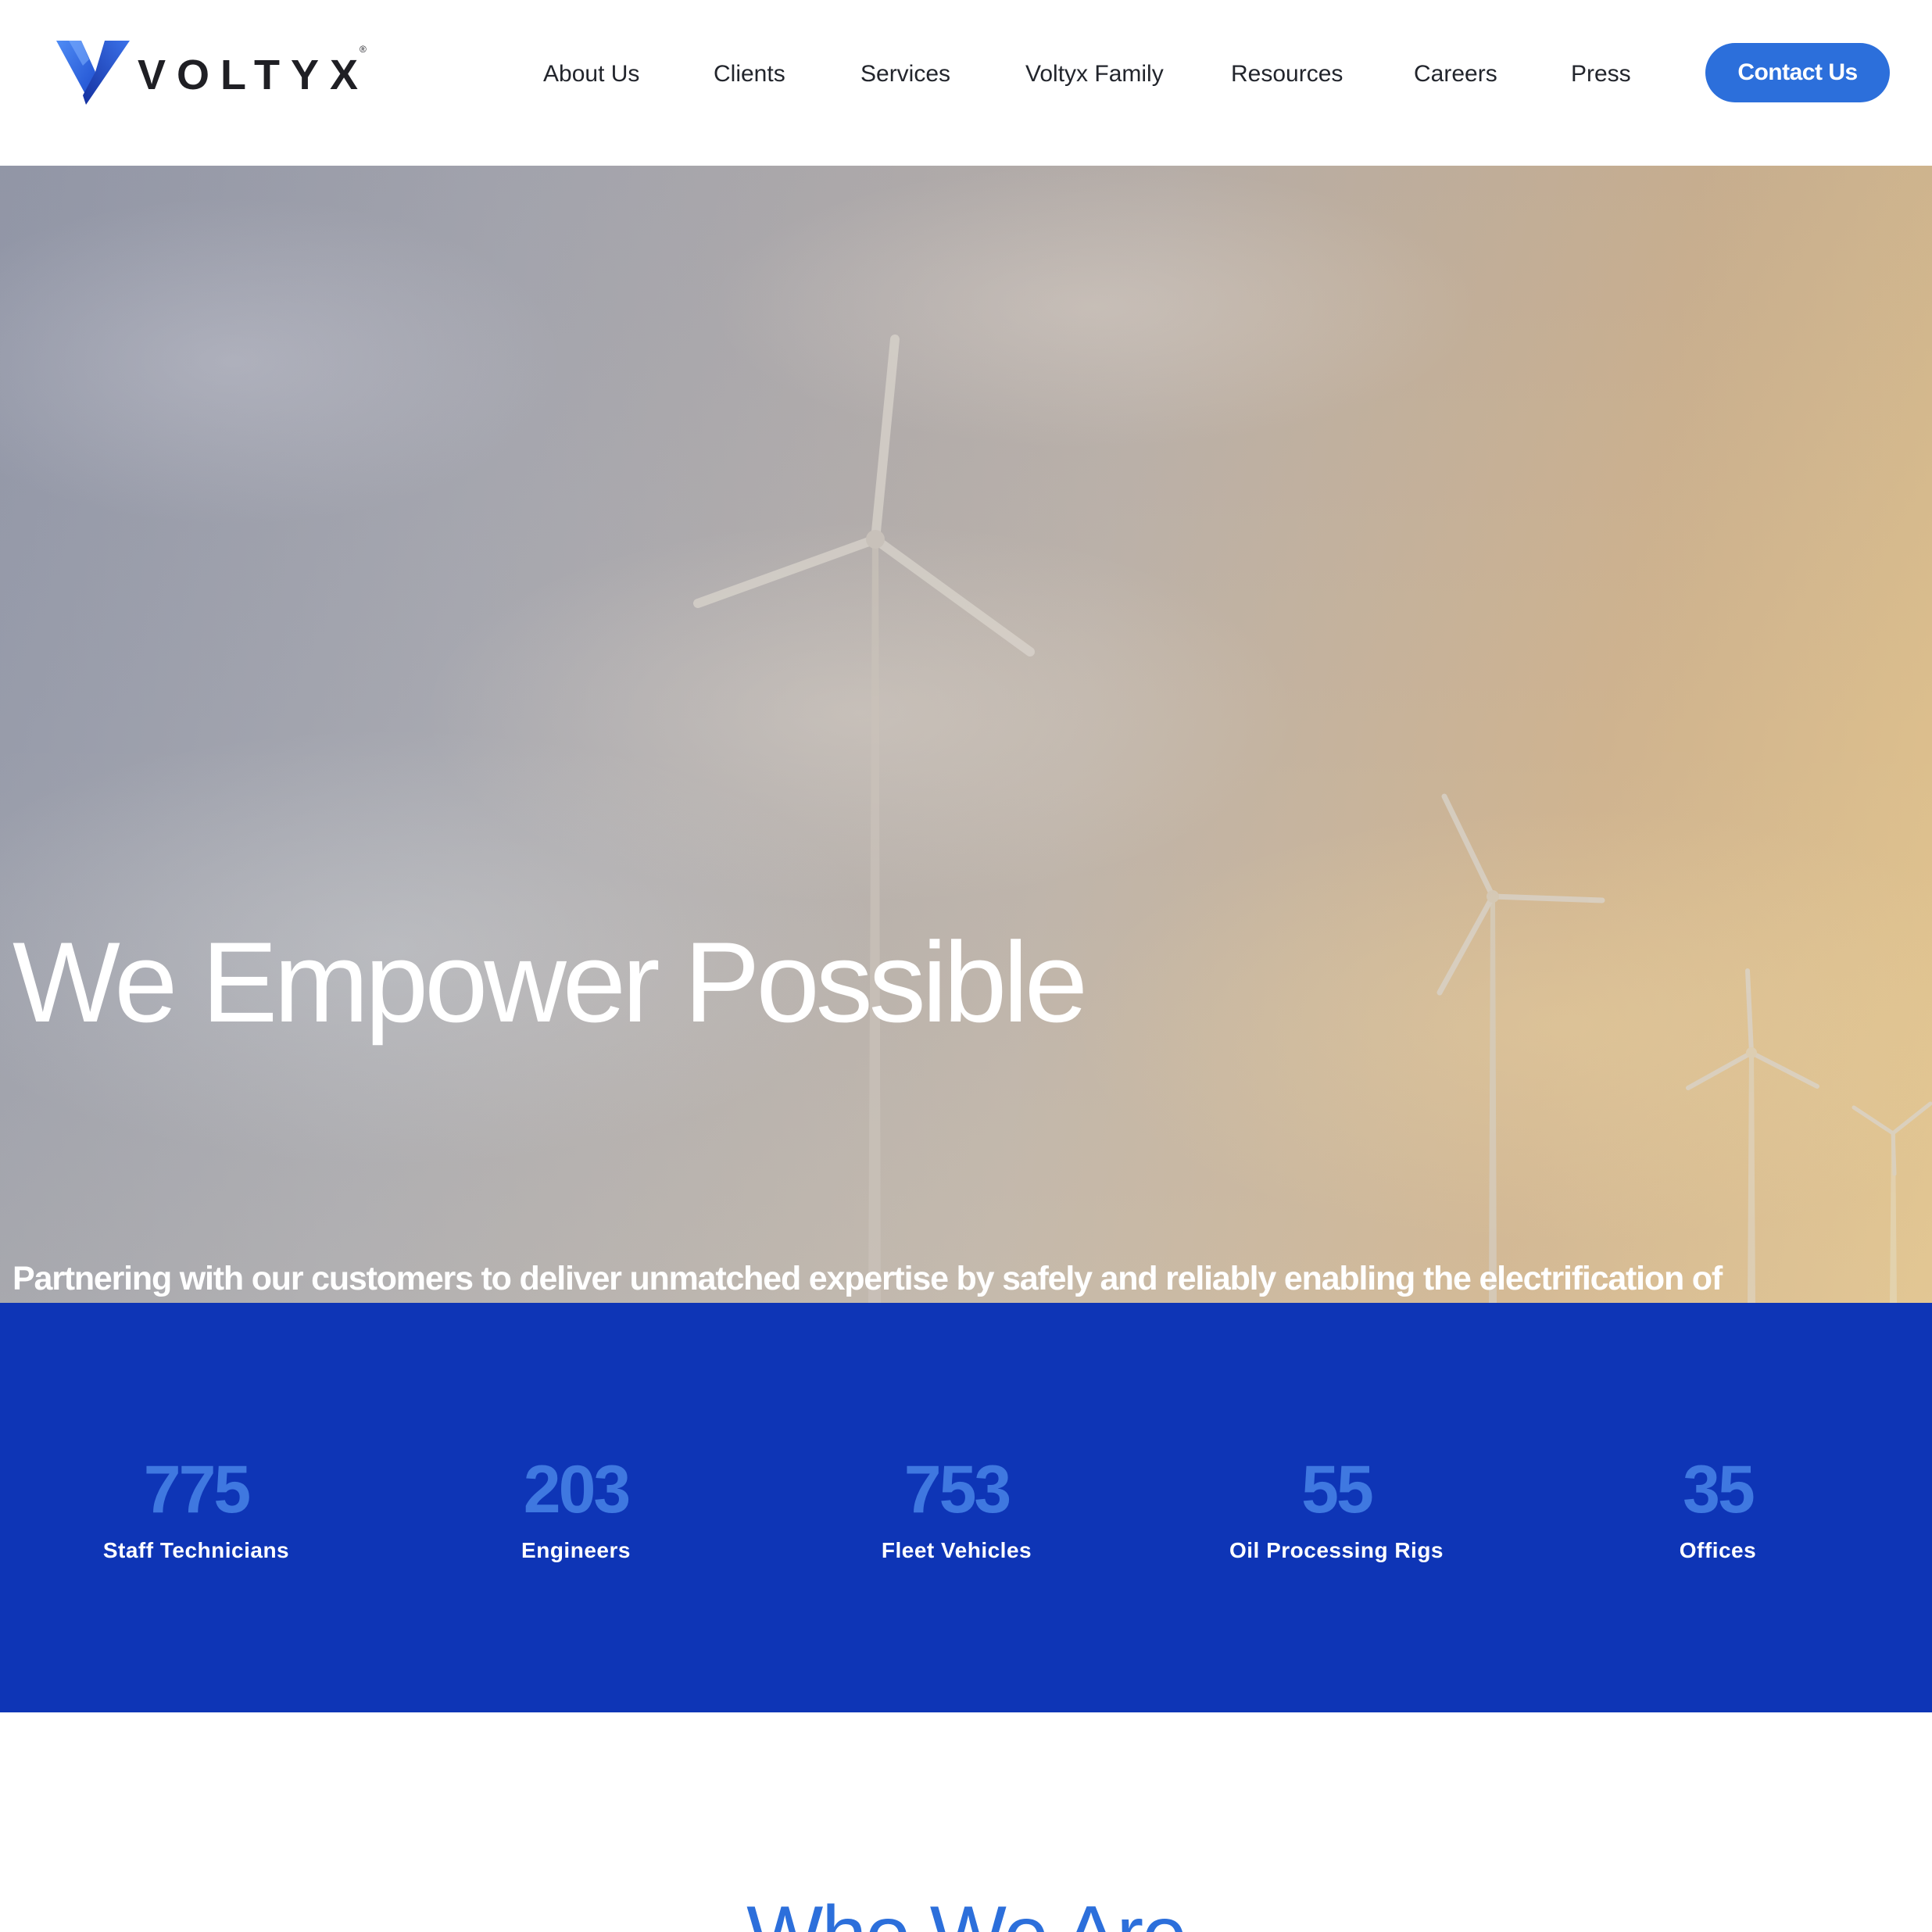 The image size is (1932, 1932). I want to click on stat-offices: 35 Offices, so click(1717, 1510).